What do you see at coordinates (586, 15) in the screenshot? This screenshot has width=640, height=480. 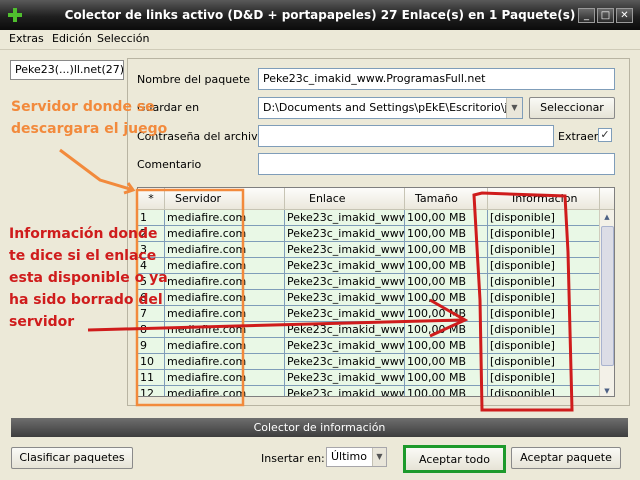 I see `minimize-button: _` at bounding box center [586, 15].